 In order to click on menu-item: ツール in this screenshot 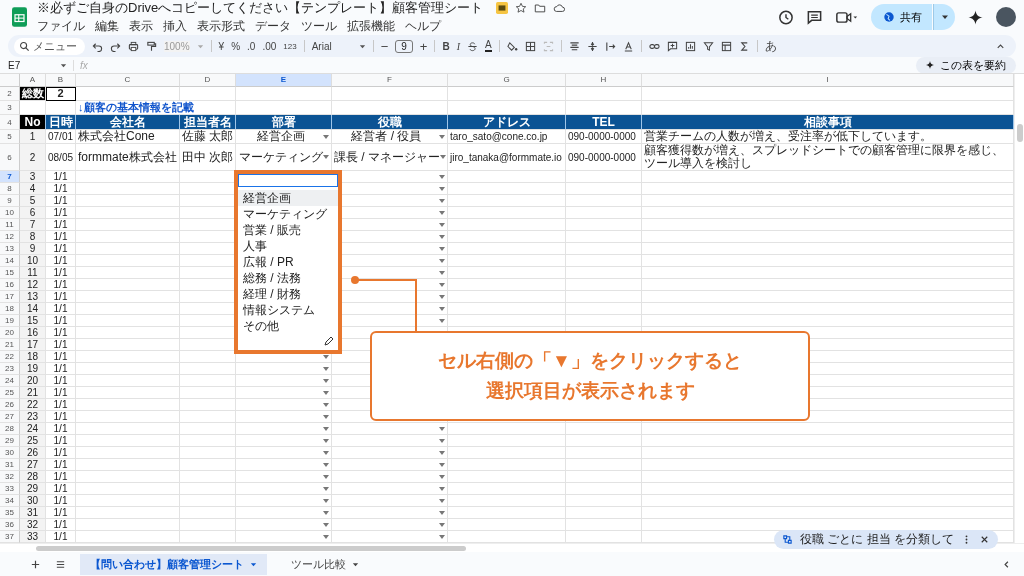, I will do `click(319, 26)`.